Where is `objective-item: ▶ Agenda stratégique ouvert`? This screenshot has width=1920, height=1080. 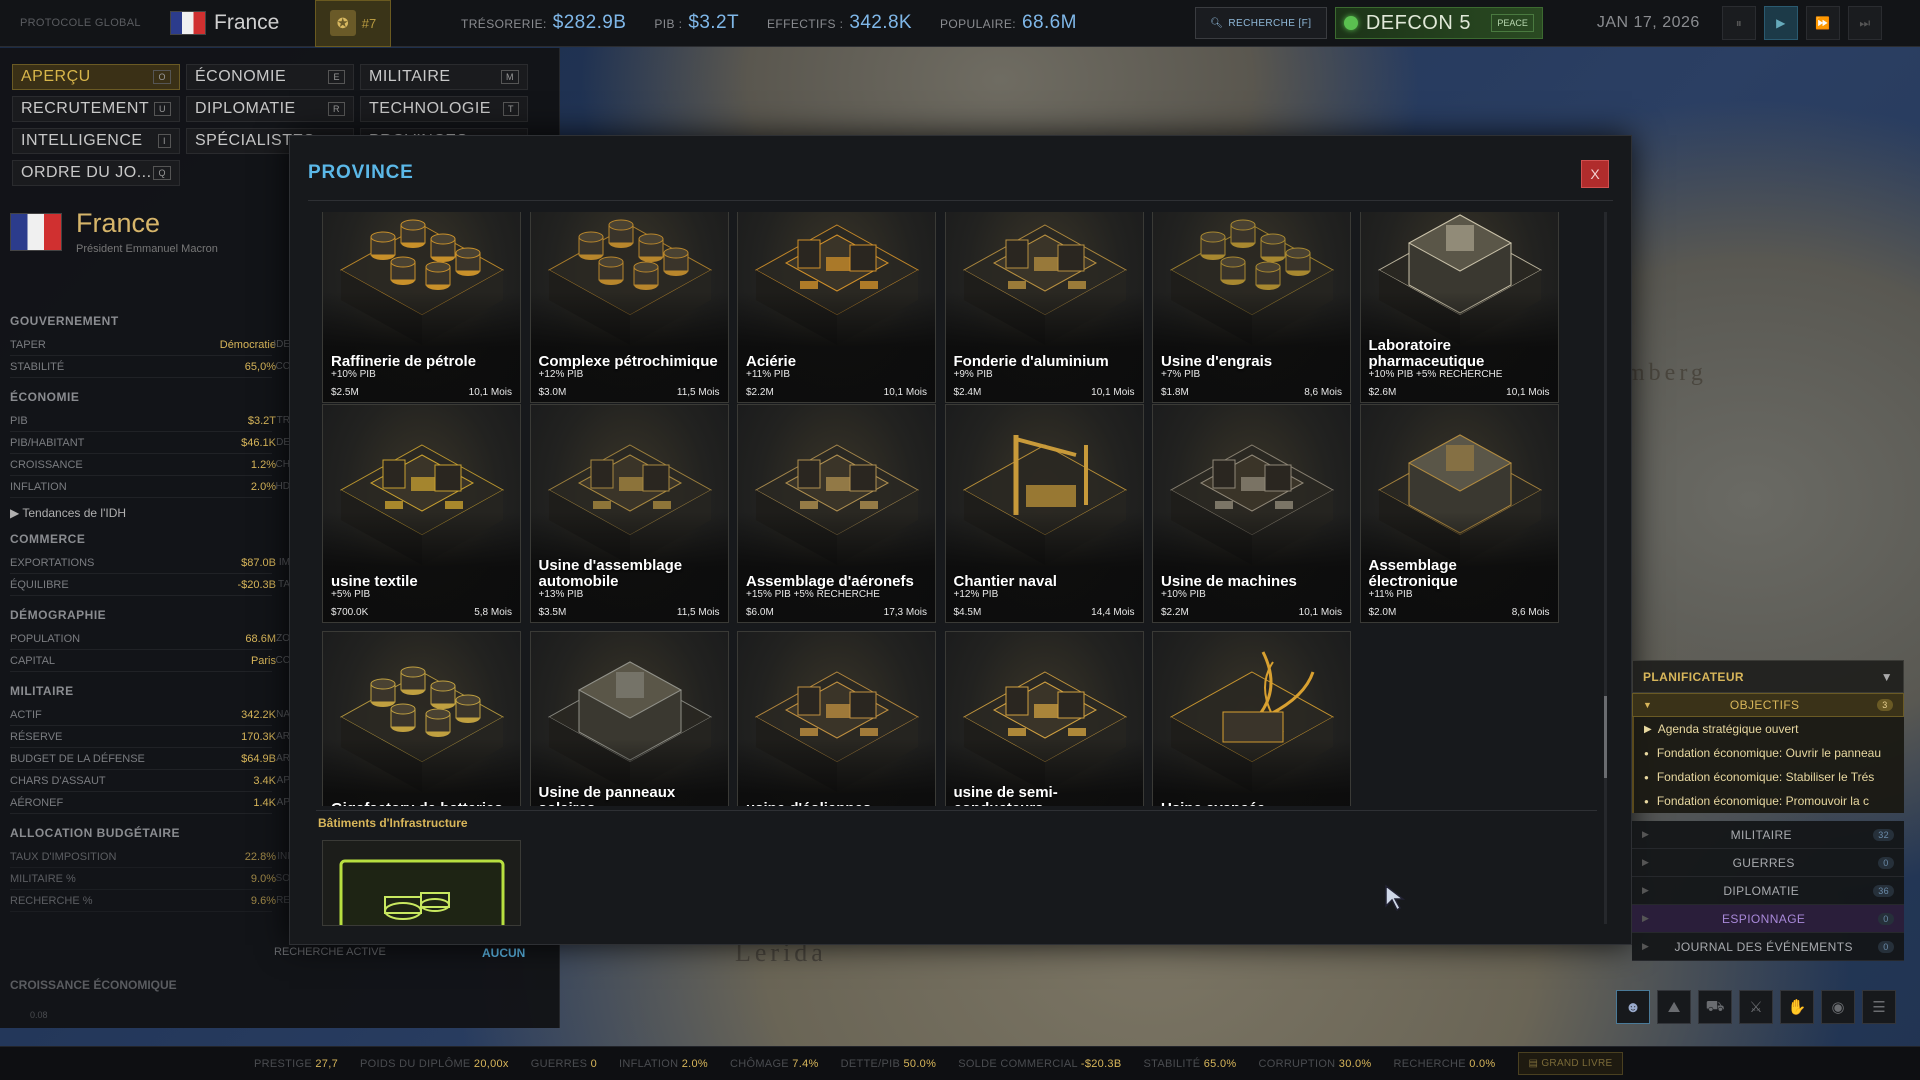
objective-item: ▶ Agenda stratégique ouvert is located at coordinates (1768, 729).